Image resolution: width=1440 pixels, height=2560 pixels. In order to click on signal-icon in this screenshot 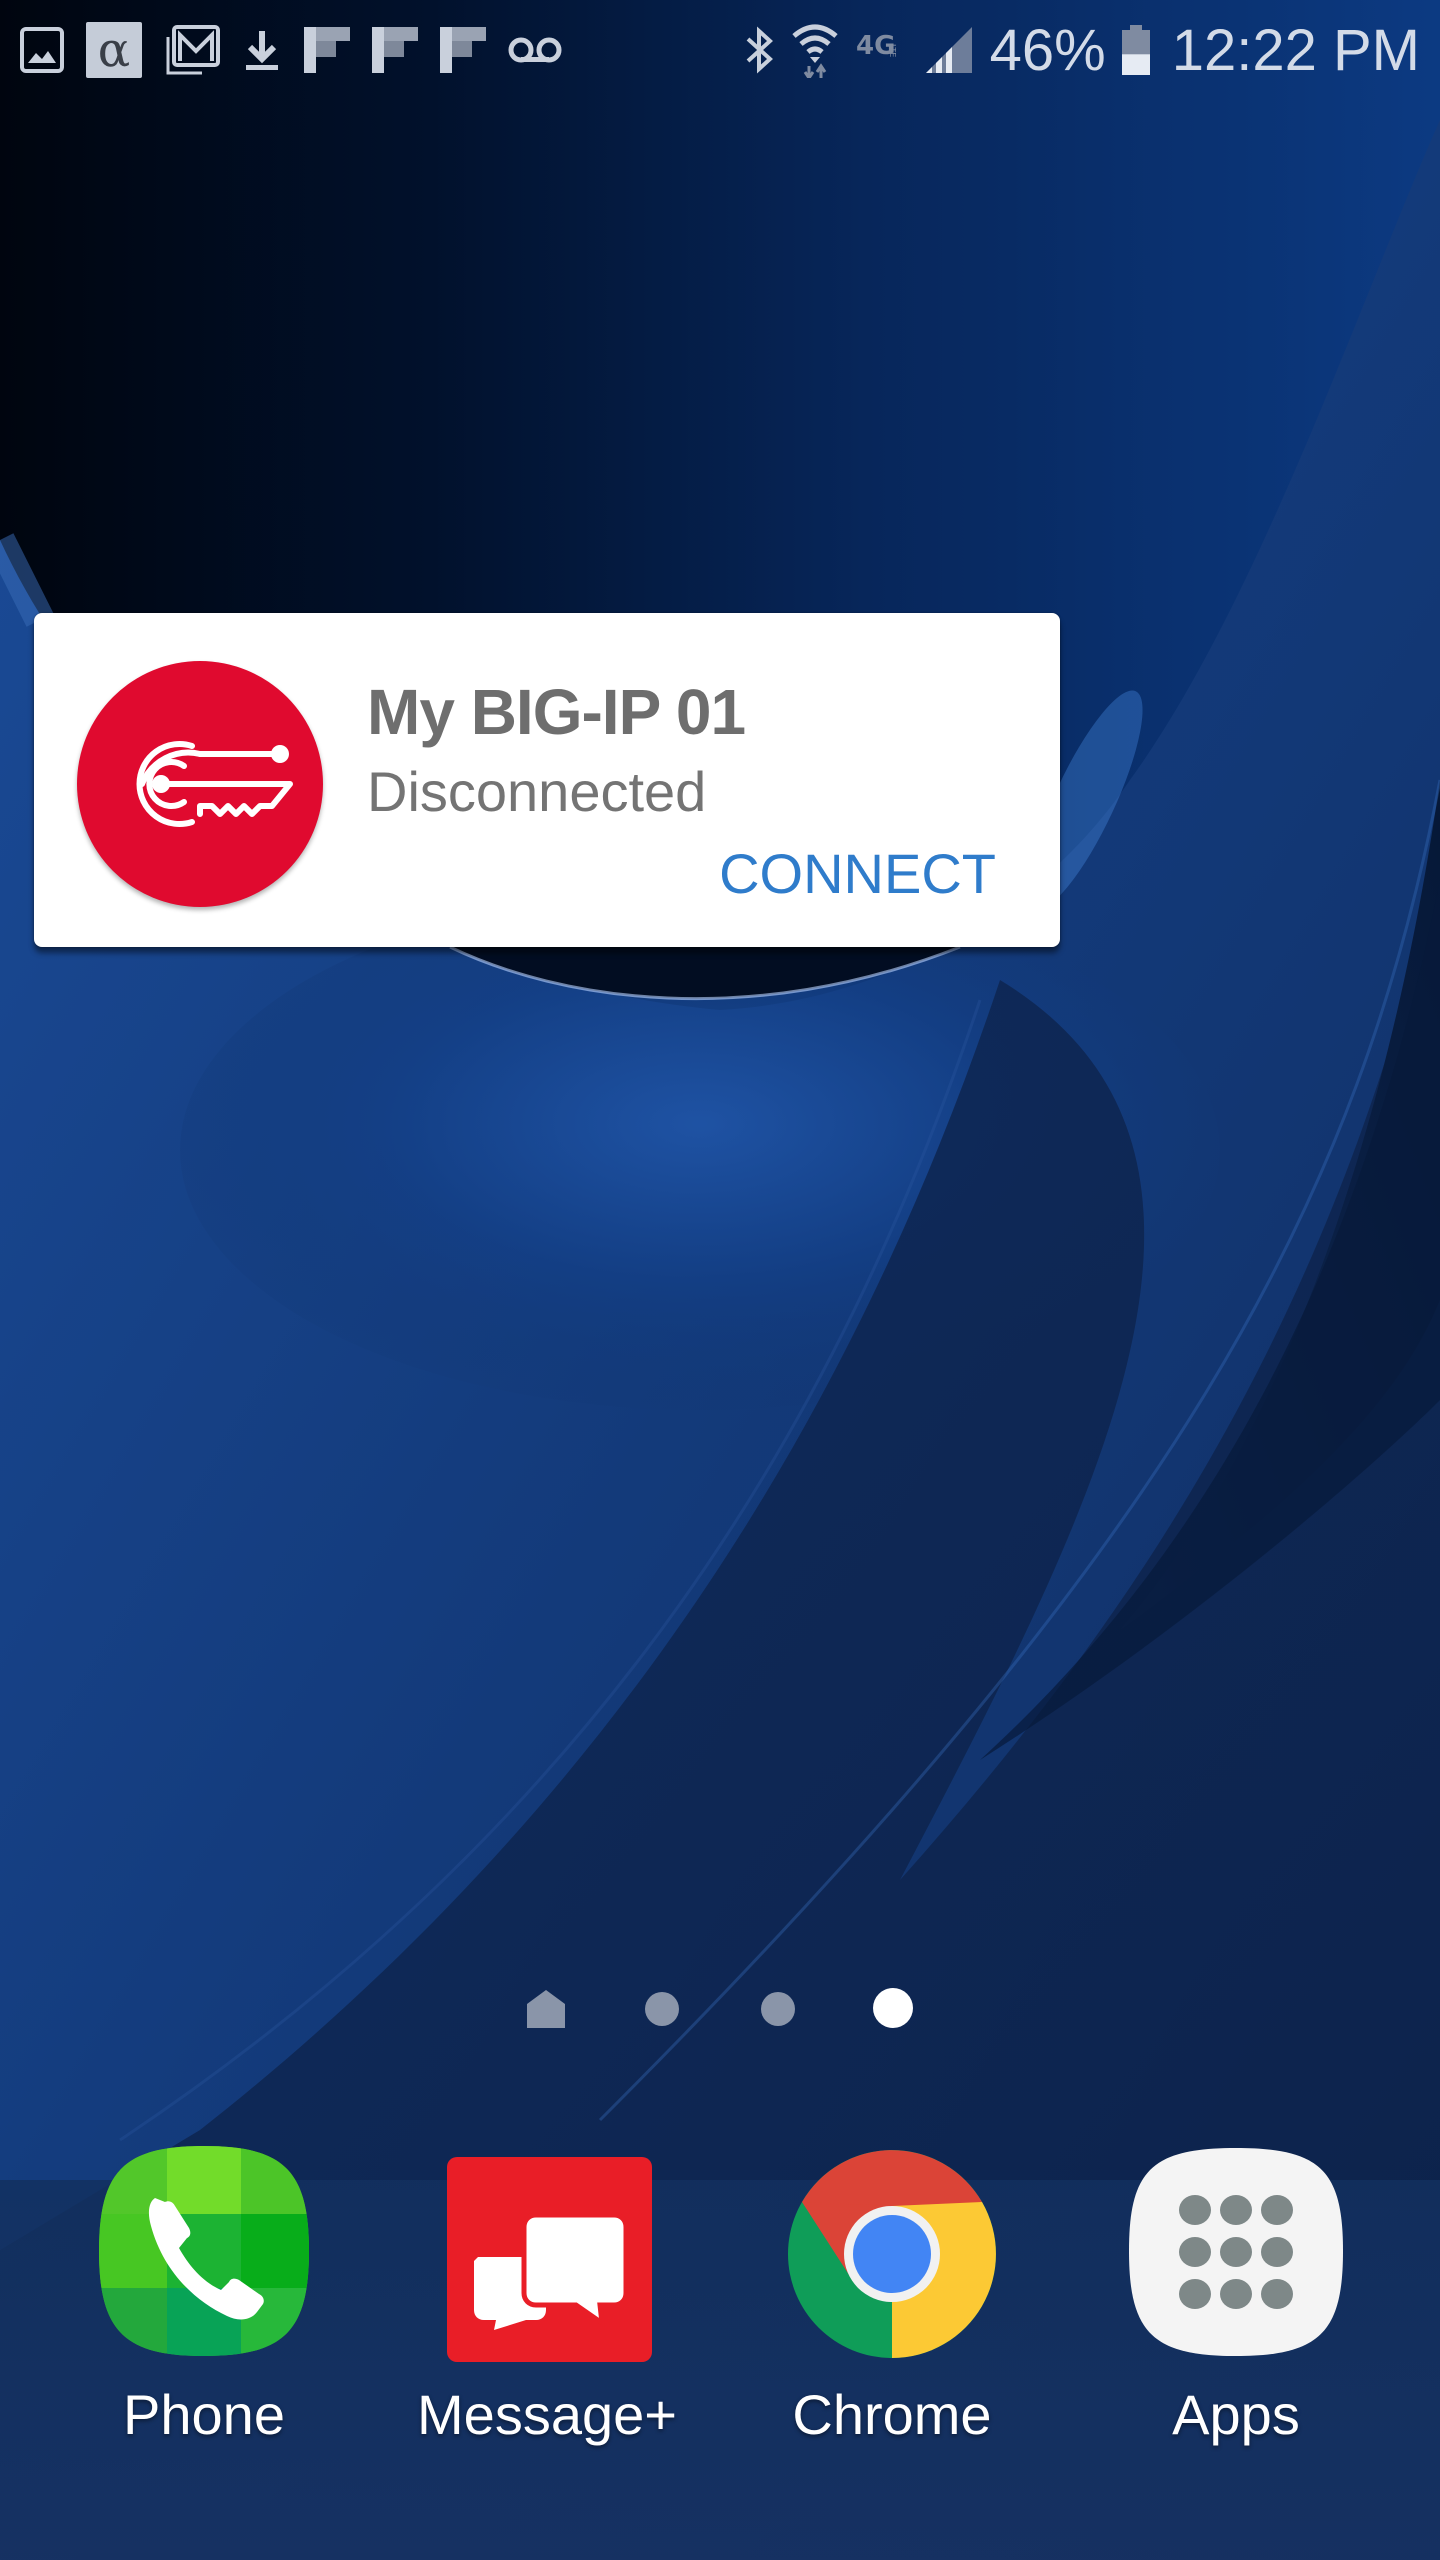, I will do `click(949, 50)`.